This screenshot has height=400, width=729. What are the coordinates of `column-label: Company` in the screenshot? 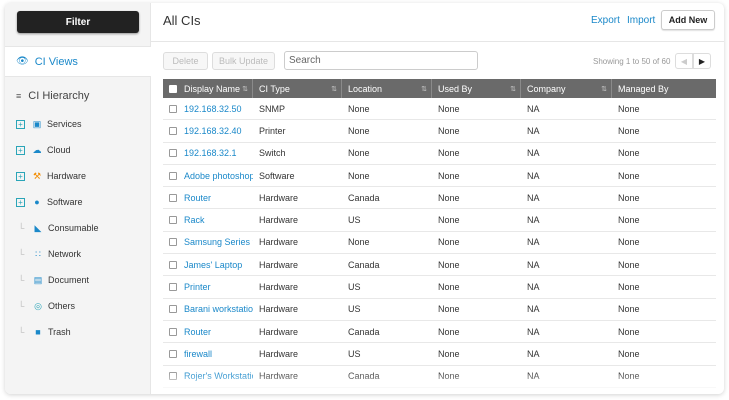 It's located at (546, 88).